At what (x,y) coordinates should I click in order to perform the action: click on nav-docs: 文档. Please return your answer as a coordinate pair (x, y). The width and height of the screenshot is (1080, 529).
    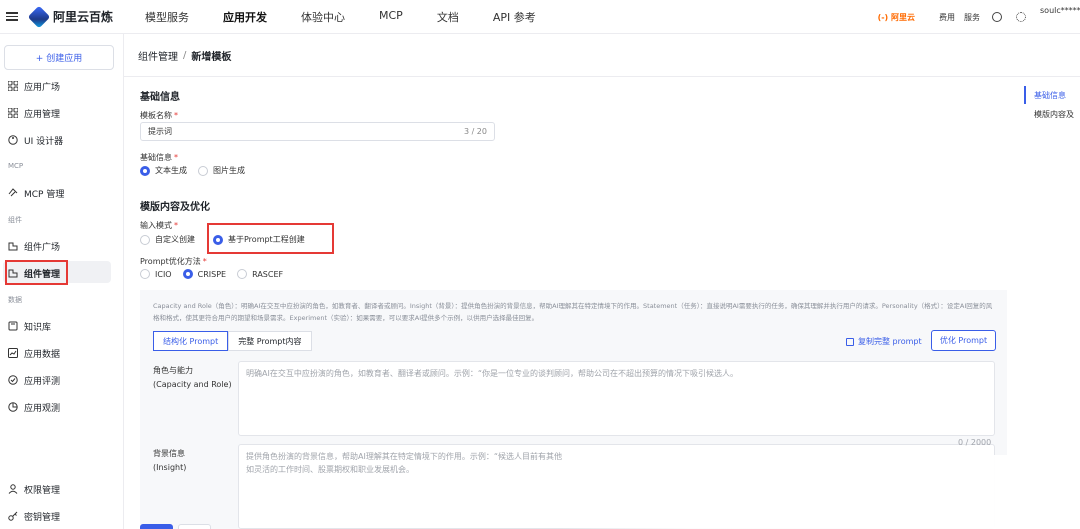
    Looking at the image, I should click on (448, 17).